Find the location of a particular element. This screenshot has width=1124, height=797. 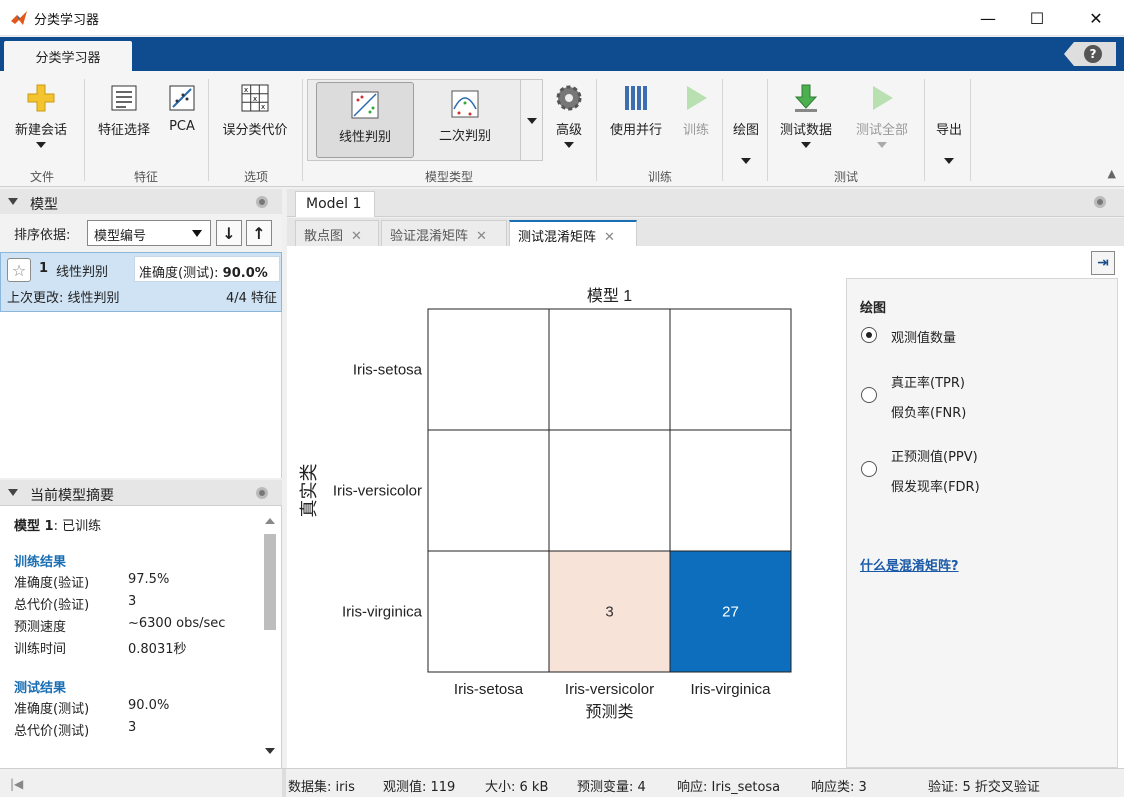

arrow-right-bar-icon: ⇥ is located at coordinates (1103, 263).